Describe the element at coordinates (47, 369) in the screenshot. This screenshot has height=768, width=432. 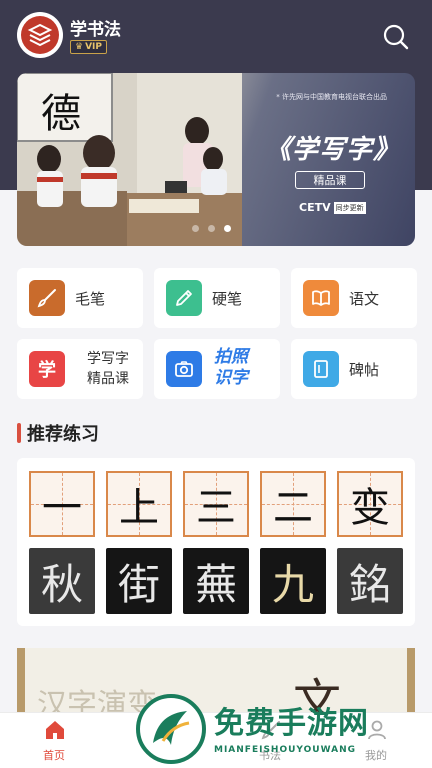
I see `xue-char-icon: 学` at that location.